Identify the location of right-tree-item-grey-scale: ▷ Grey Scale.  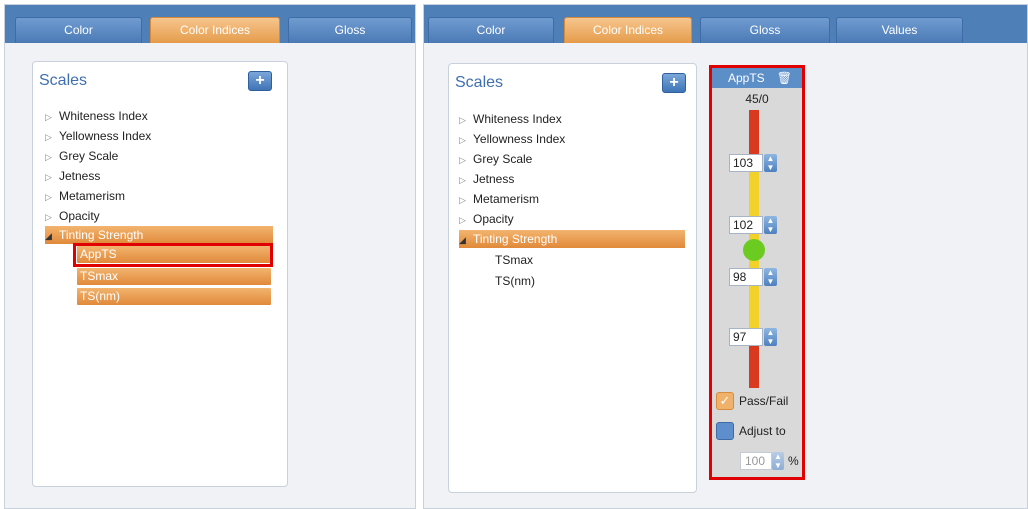
(495, 159).